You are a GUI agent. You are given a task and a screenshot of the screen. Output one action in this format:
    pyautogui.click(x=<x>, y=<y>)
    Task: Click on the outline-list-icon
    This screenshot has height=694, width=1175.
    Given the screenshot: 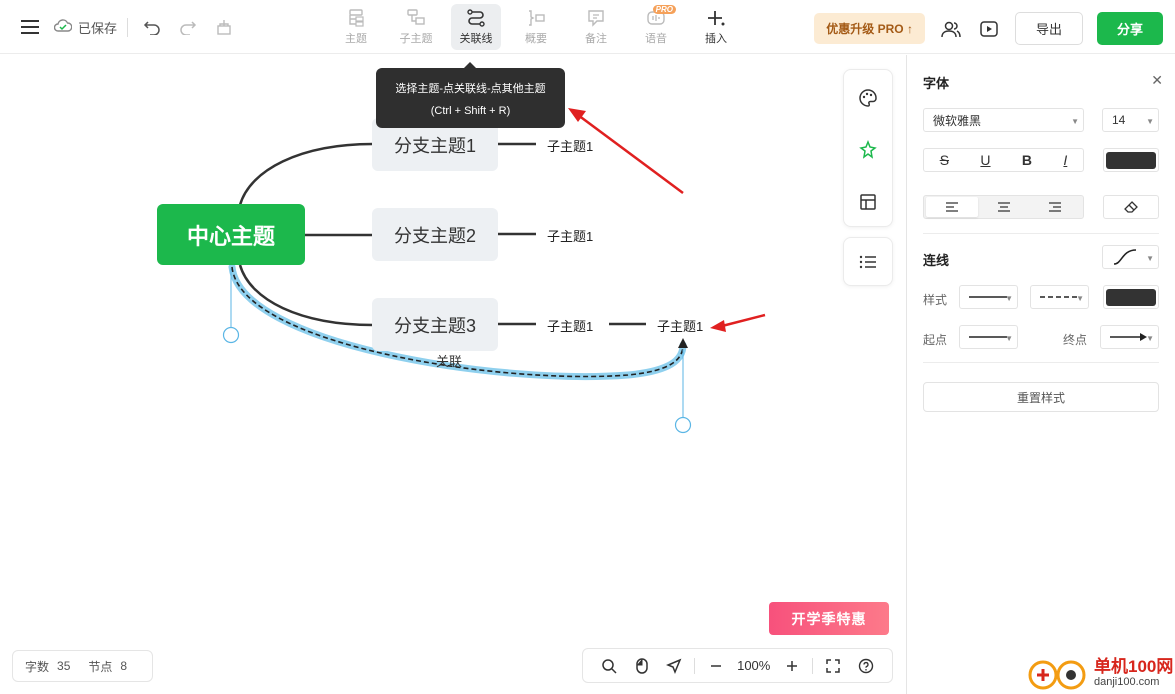 What is the action you would take?
    pyautogui.click(x=868, y=261)
    